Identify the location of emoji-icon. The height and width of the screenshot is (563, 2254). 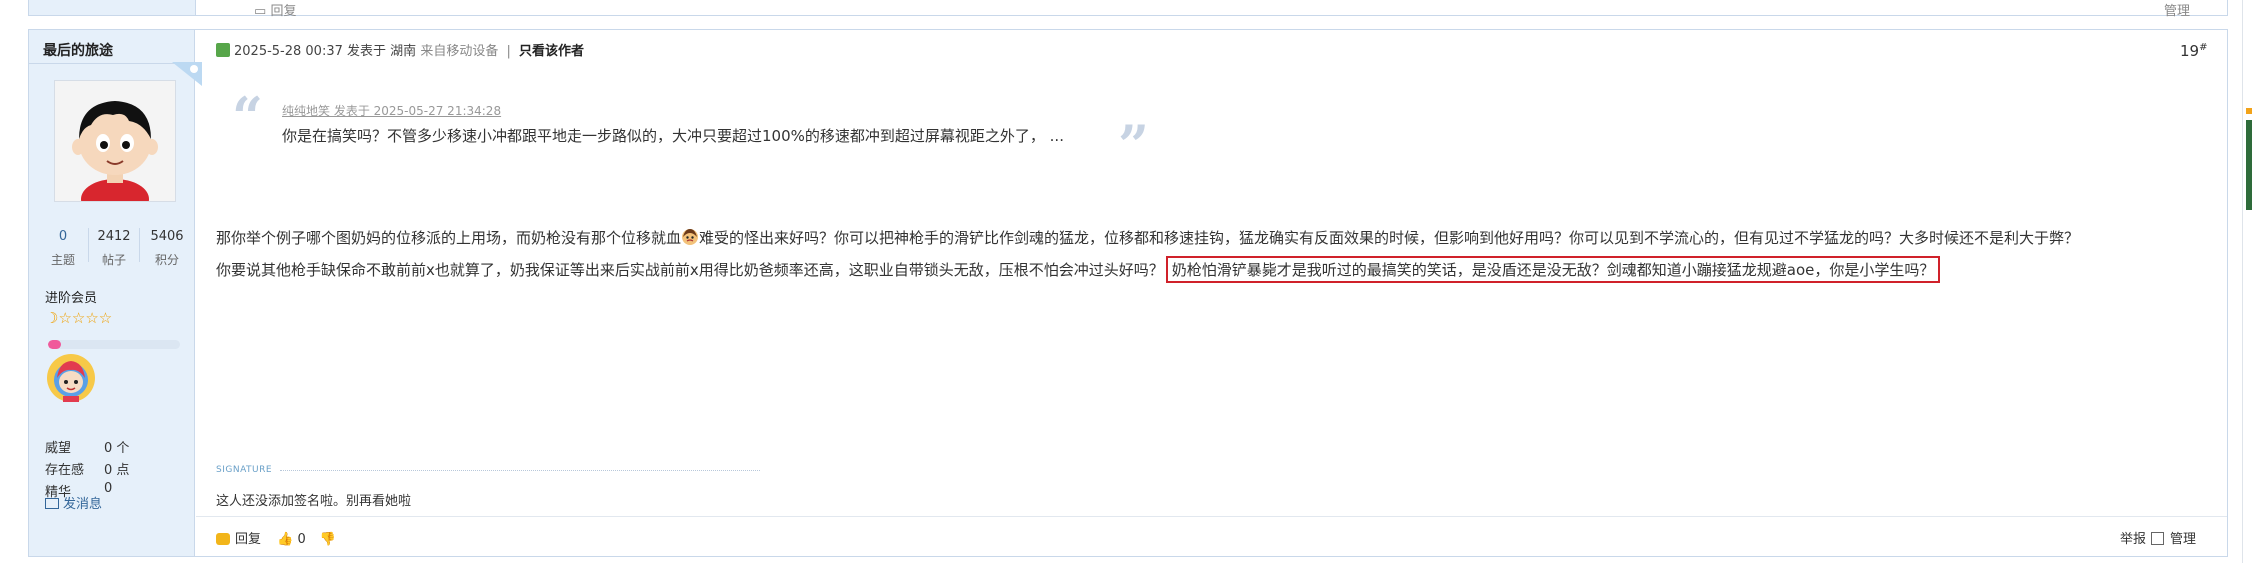
(690, 237).